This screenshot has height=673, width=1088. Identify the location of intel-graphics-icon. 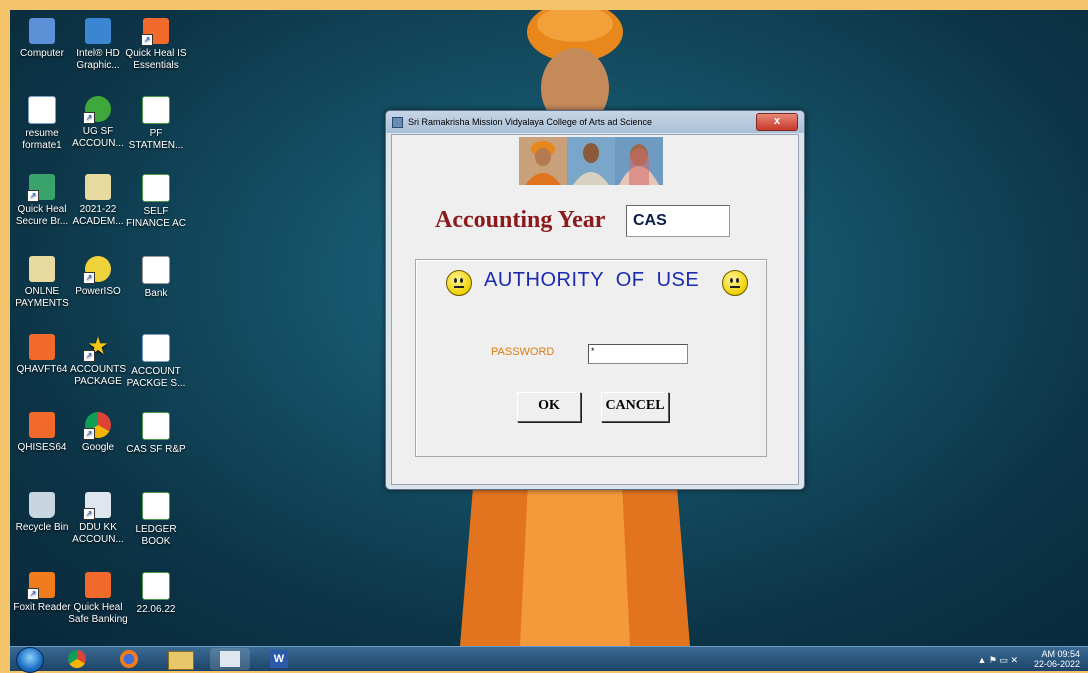
(98, 31).